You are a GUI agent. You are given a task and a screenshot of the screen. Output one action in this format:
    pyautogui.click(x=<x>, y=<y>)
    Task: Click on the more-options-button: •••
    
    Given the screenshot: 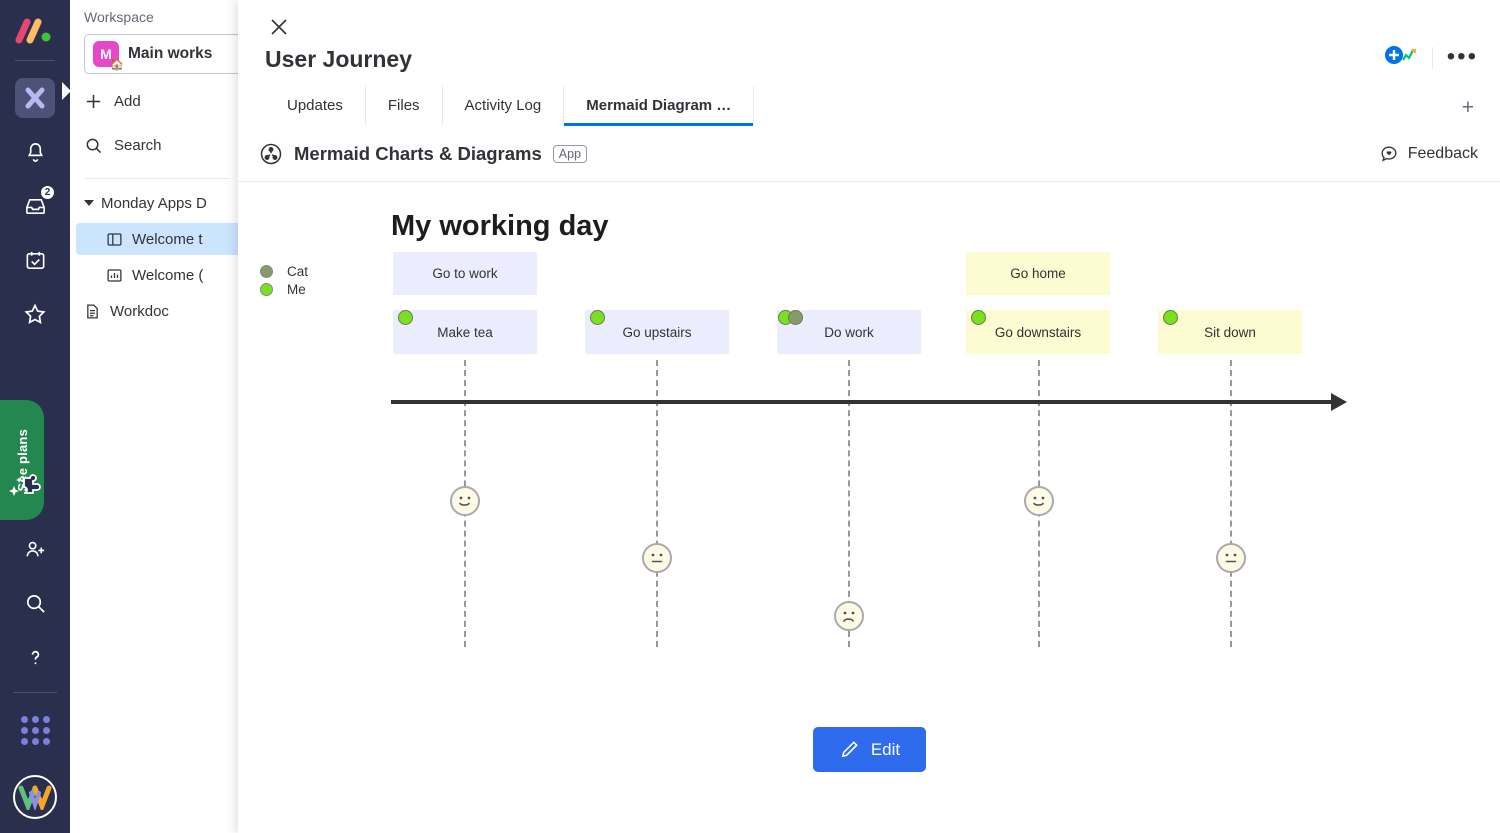 What is the action you would take?
    pyautogui.click(x=1462, y=56)
    